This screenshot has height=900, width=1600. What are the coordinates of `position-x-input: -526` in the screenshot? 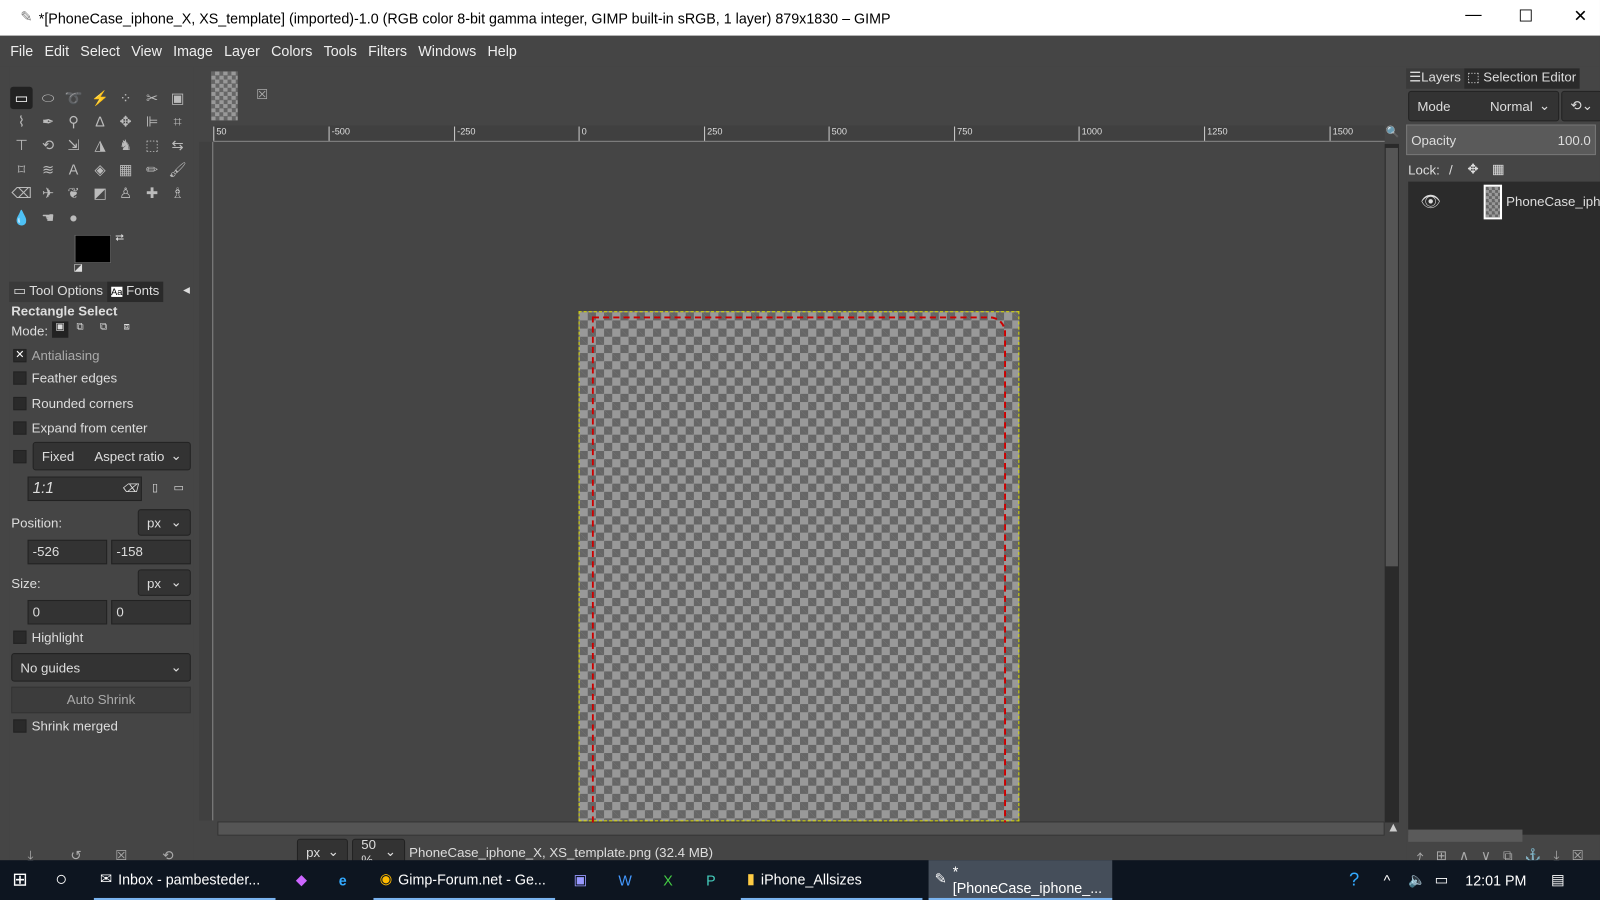 It's located at (67, 552).